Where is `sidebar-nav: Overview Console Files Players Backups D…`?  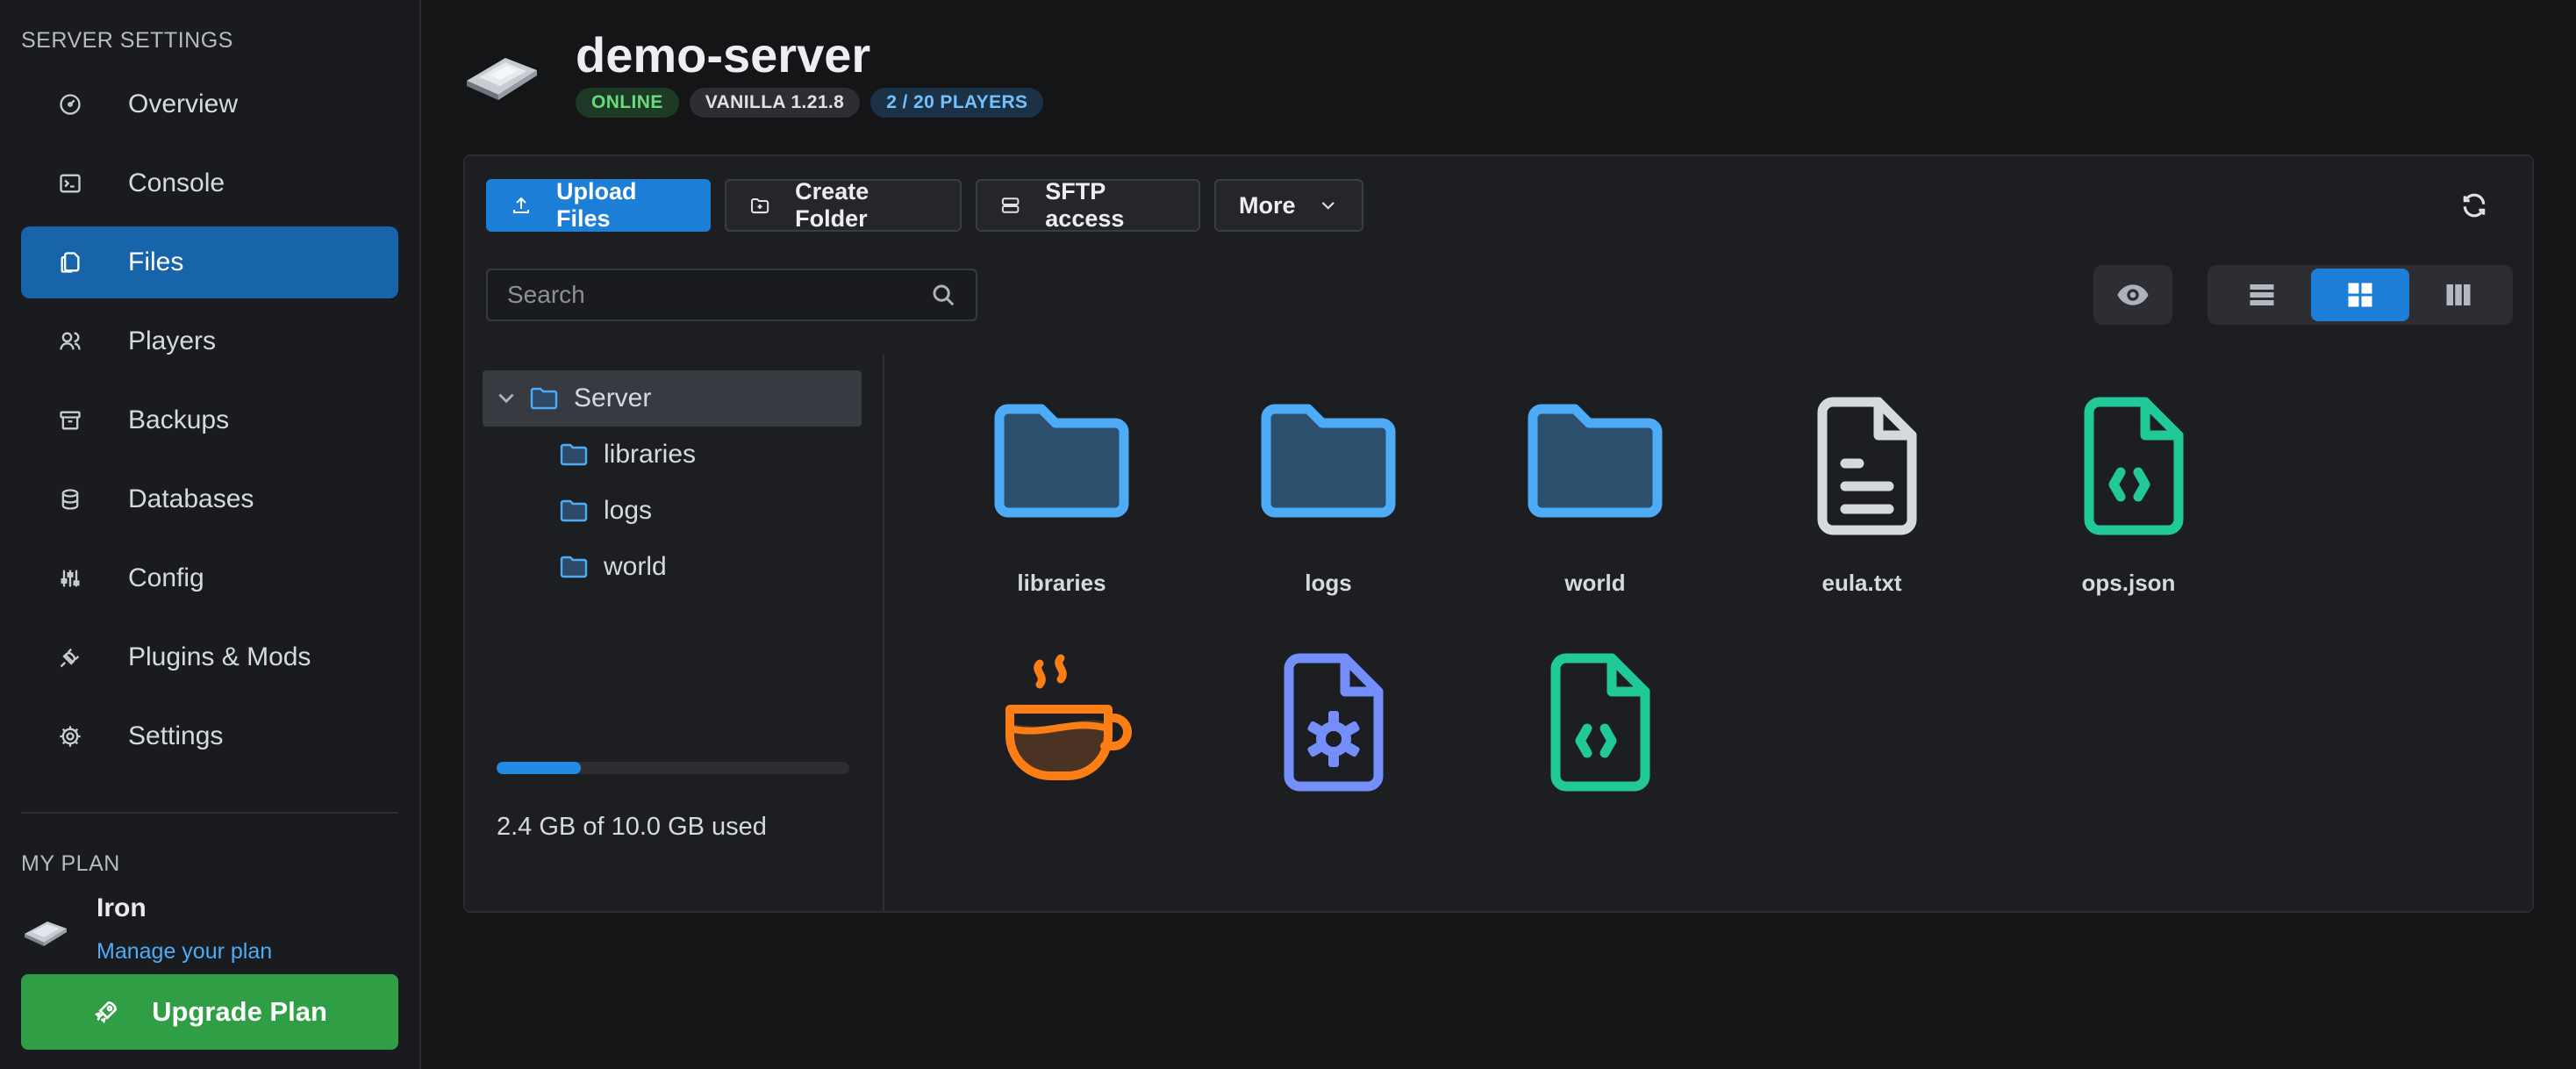 sidebar-nav: Overview Console Files Players Backups D… is located at coordinates (209, 423).